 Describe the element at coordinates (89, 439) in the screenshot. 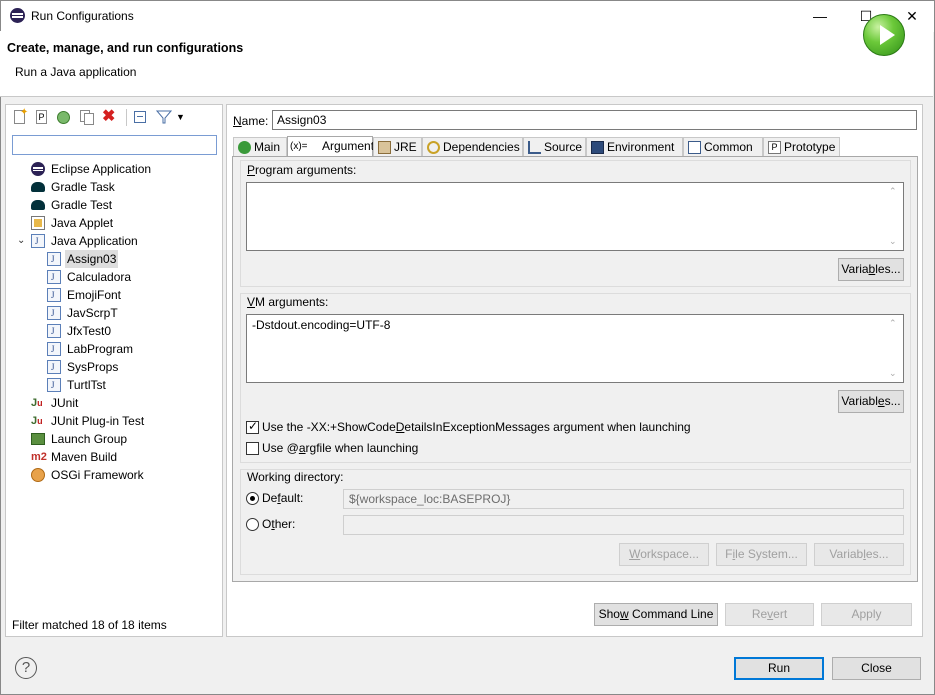

I see `tree-item-label: Launch Group` at that location.